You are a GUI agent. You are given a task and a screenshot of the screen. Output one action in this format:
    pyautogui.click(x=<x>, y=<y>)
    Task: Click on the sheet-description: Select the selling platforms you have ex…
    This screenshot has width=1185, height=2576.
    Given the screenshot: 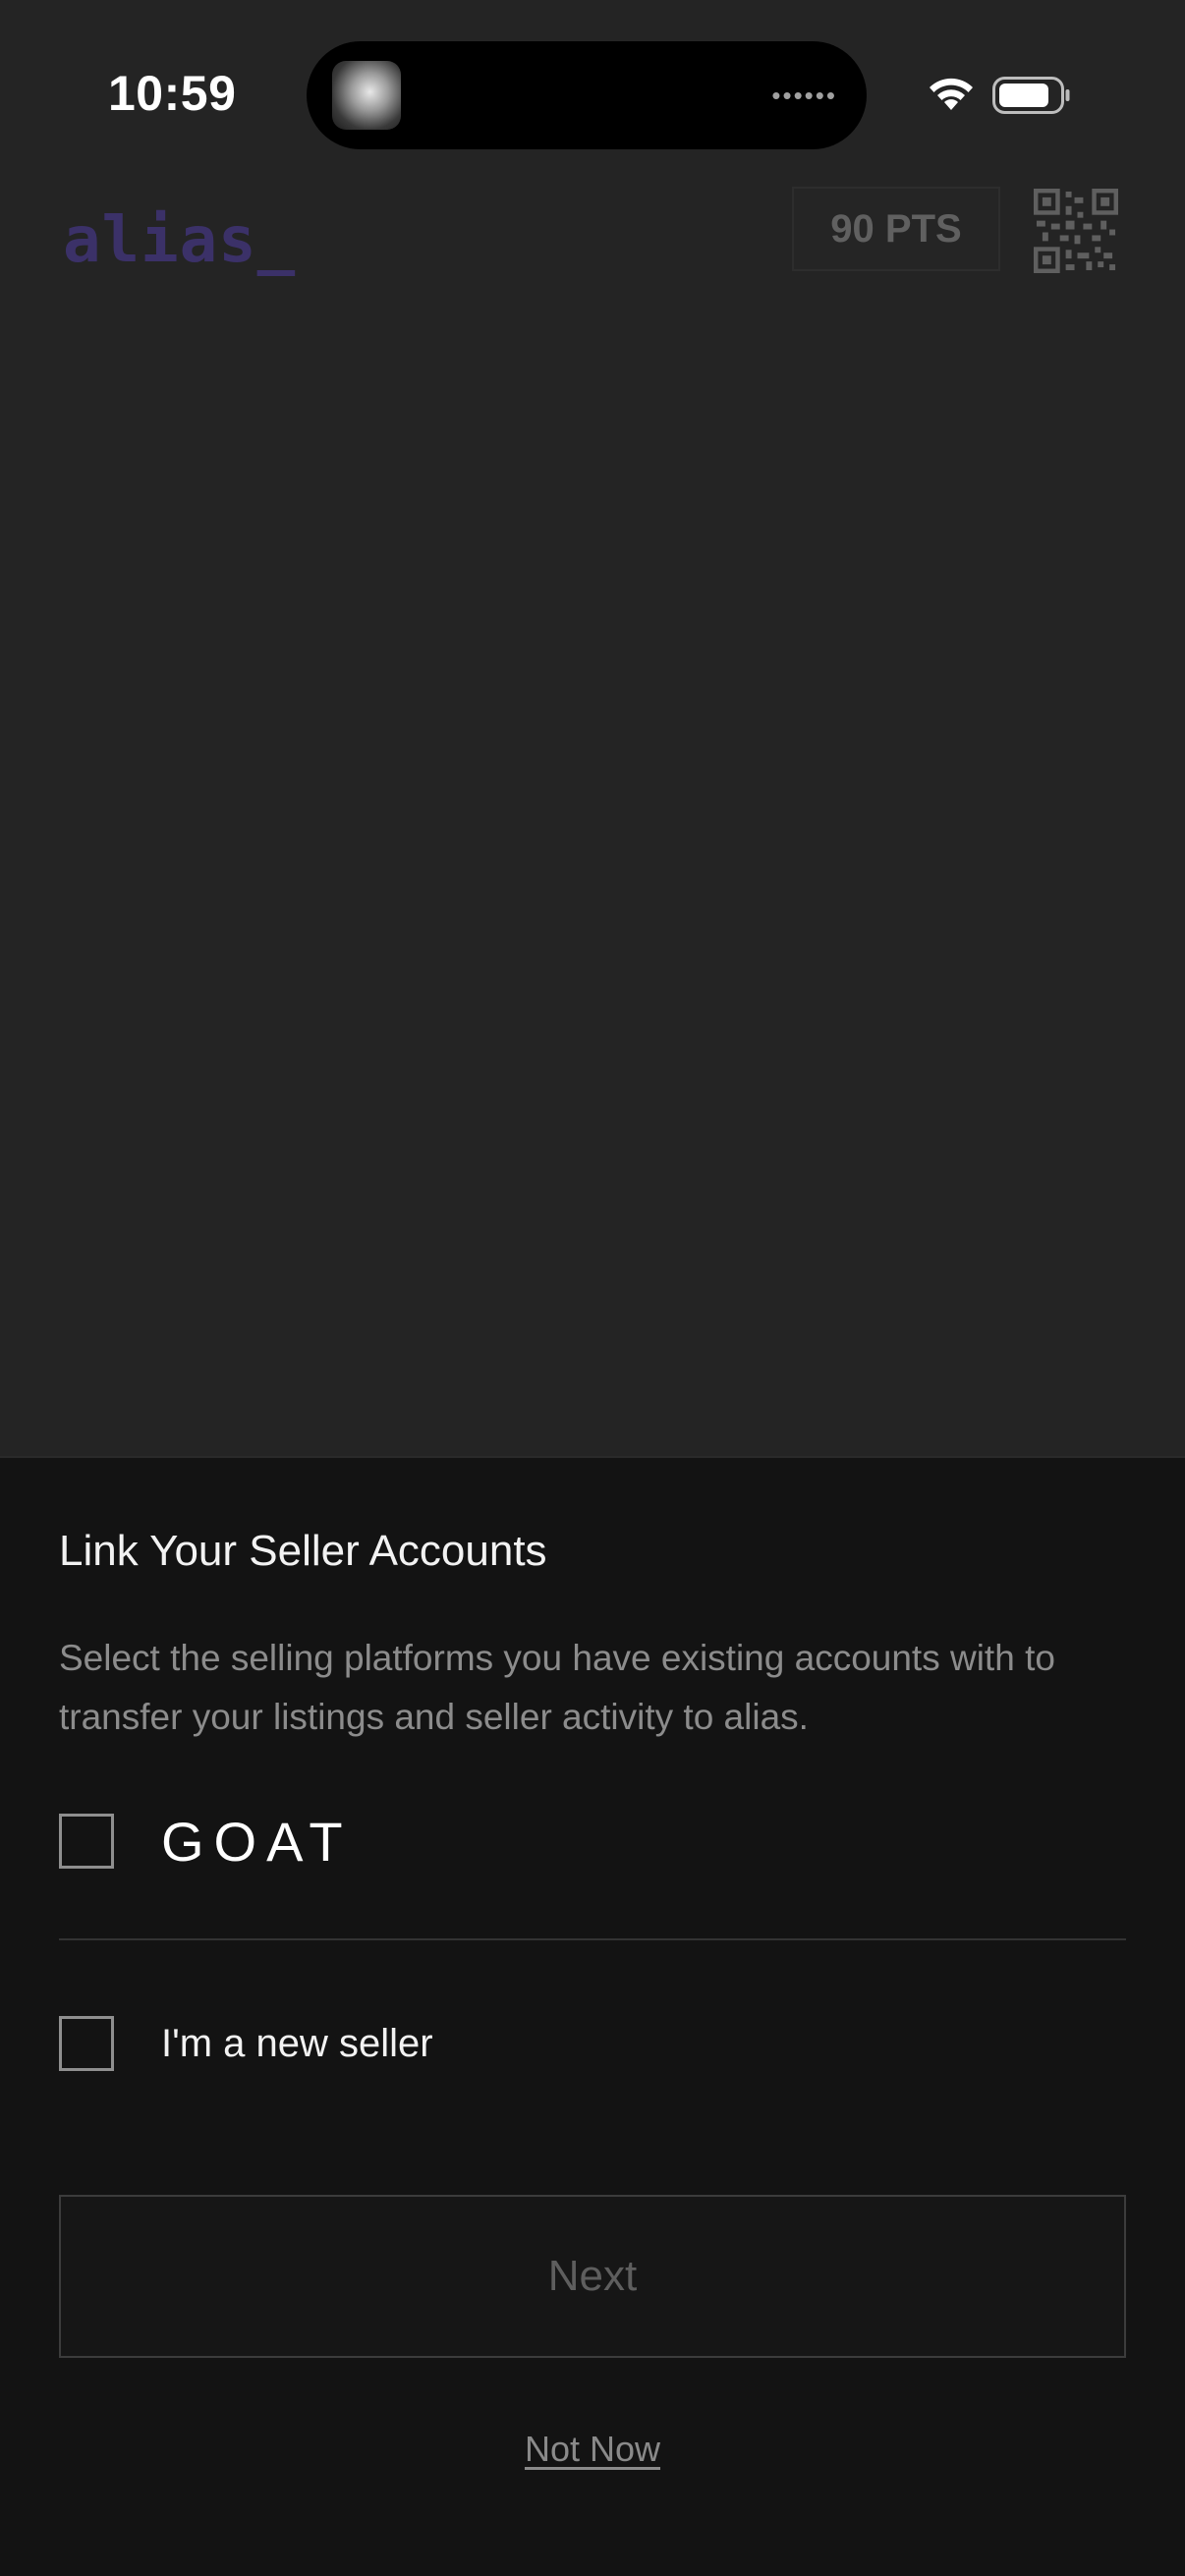 What is the action you would take?
    pyautogui.click(x=557, y=1687)
    